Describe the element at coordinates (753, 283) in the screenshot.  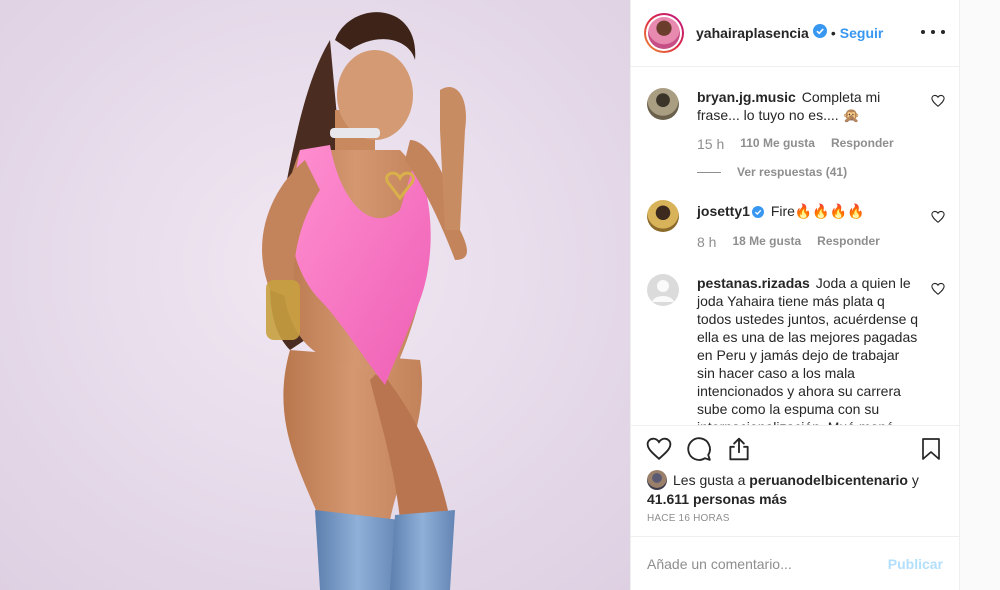
I see `commenter-username: pestanas.rizadas` at that location.